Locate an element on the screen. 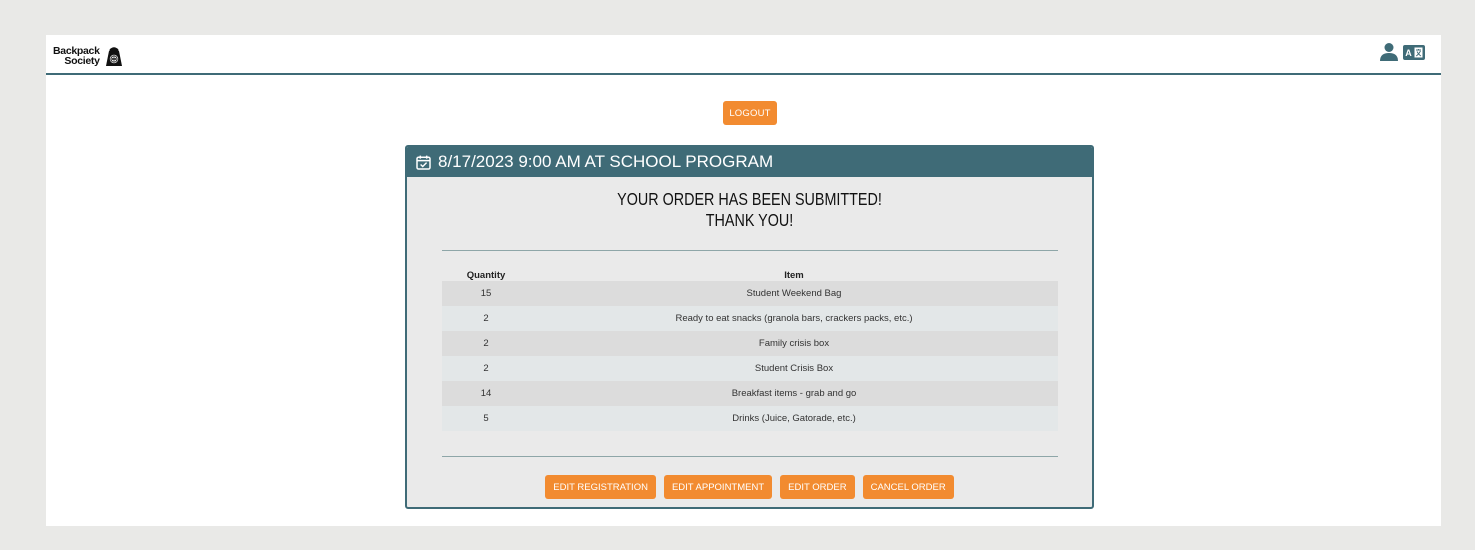 Image resolution: width=1475 pixels, height=550 pixels. table-header: Quantity Item is located at coordinates (750, 275).